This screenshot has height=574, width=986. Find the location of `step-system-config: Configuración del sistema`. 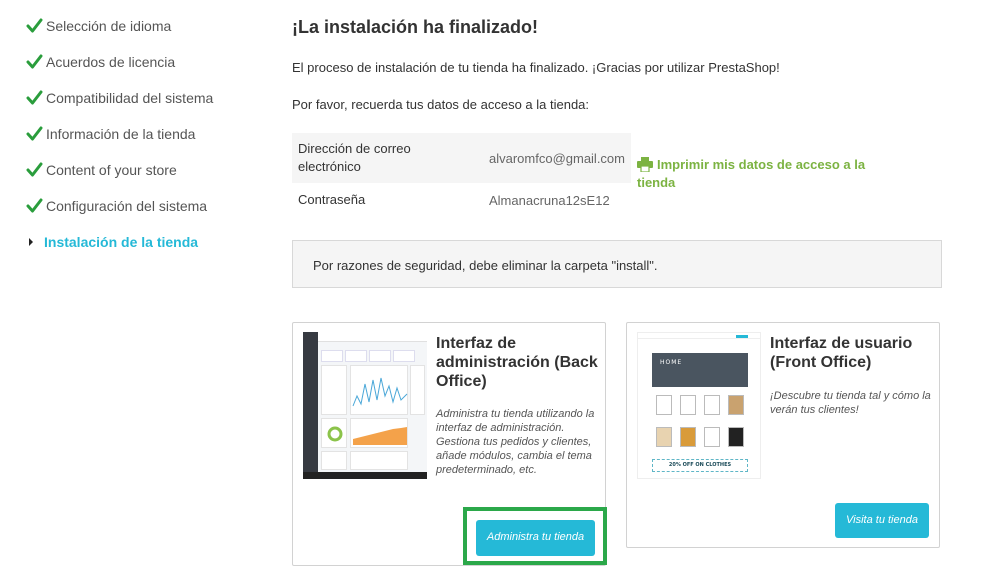

step-system-config: Configuración del sistema is located at coordinates (146, 206).